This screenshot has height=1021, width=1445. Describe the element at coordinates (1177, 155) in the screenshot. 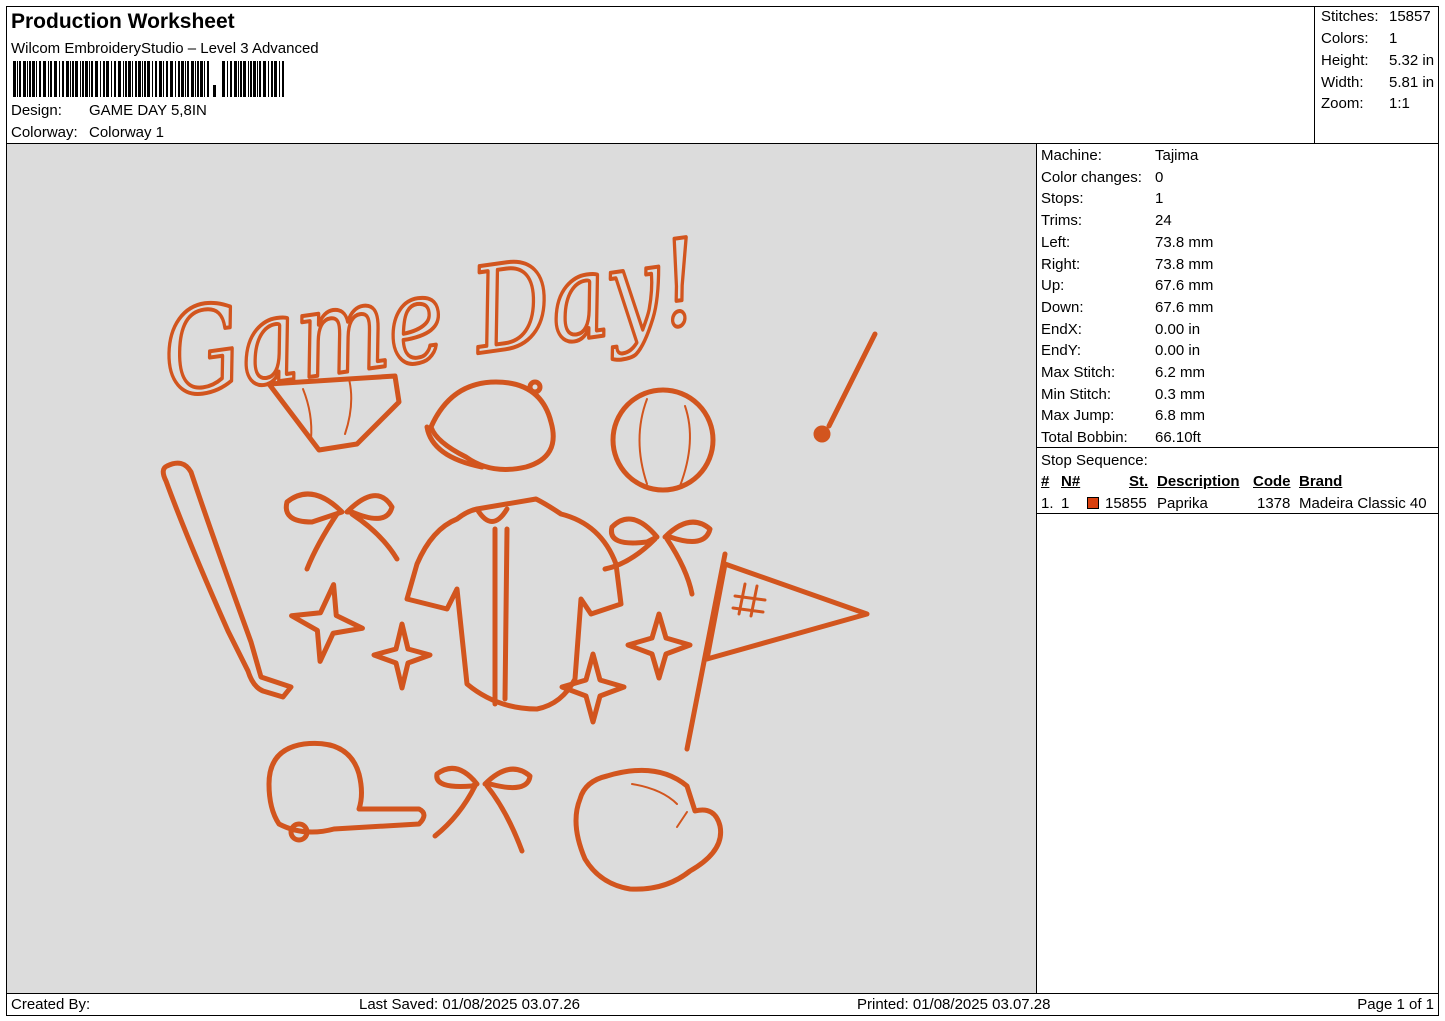

I see `machine-info-value: Tajima` at that location.